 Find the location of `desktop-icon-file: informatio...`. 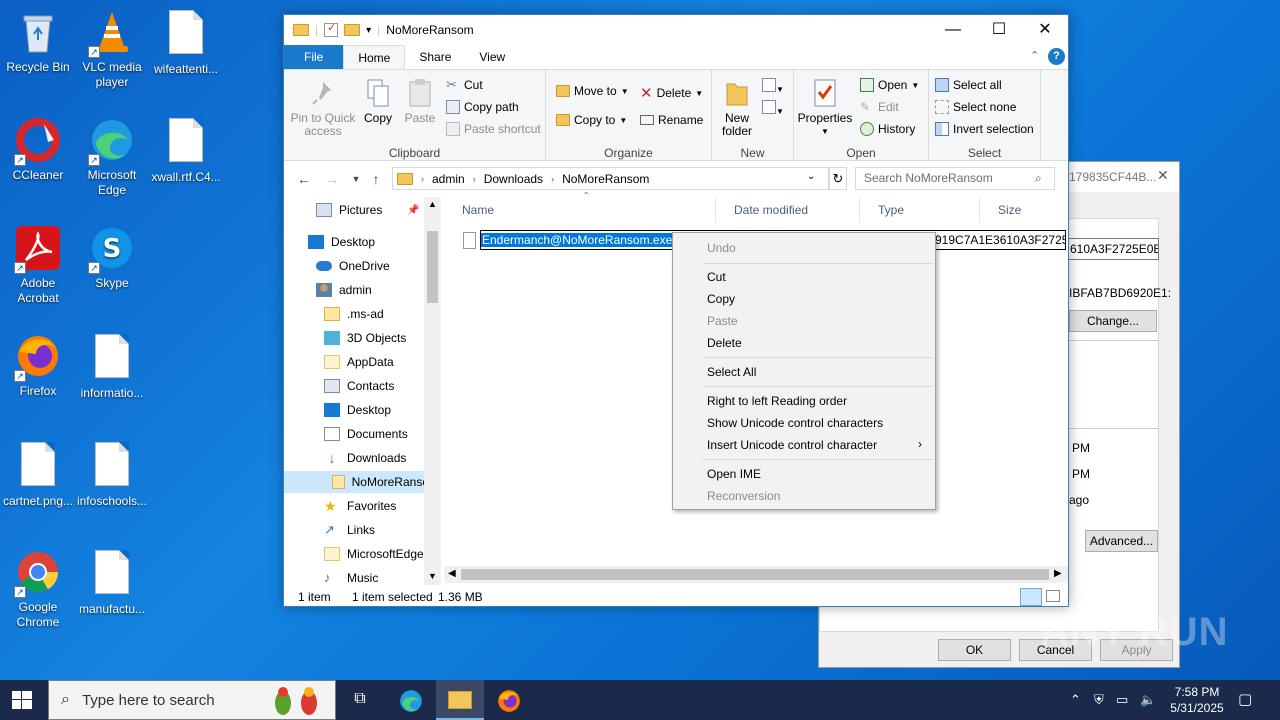

desktop-icon-file: informatio... is located at coordinates (112, 366).